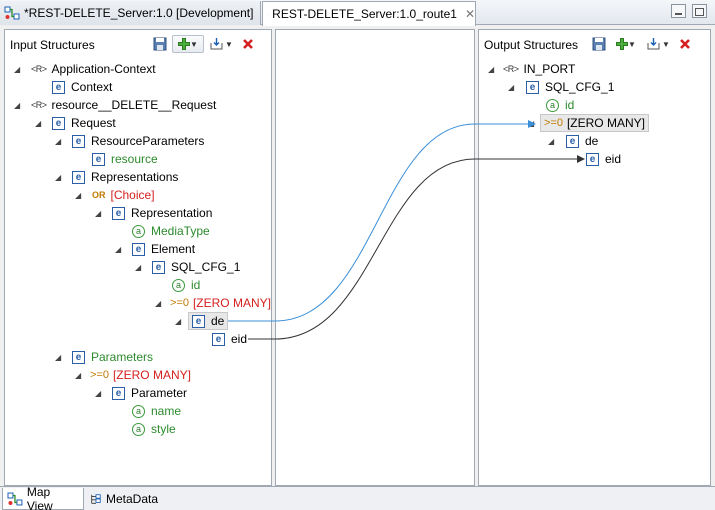  I want to click on bottom-tab-bar: Map View MetaData, so click(357, 497).